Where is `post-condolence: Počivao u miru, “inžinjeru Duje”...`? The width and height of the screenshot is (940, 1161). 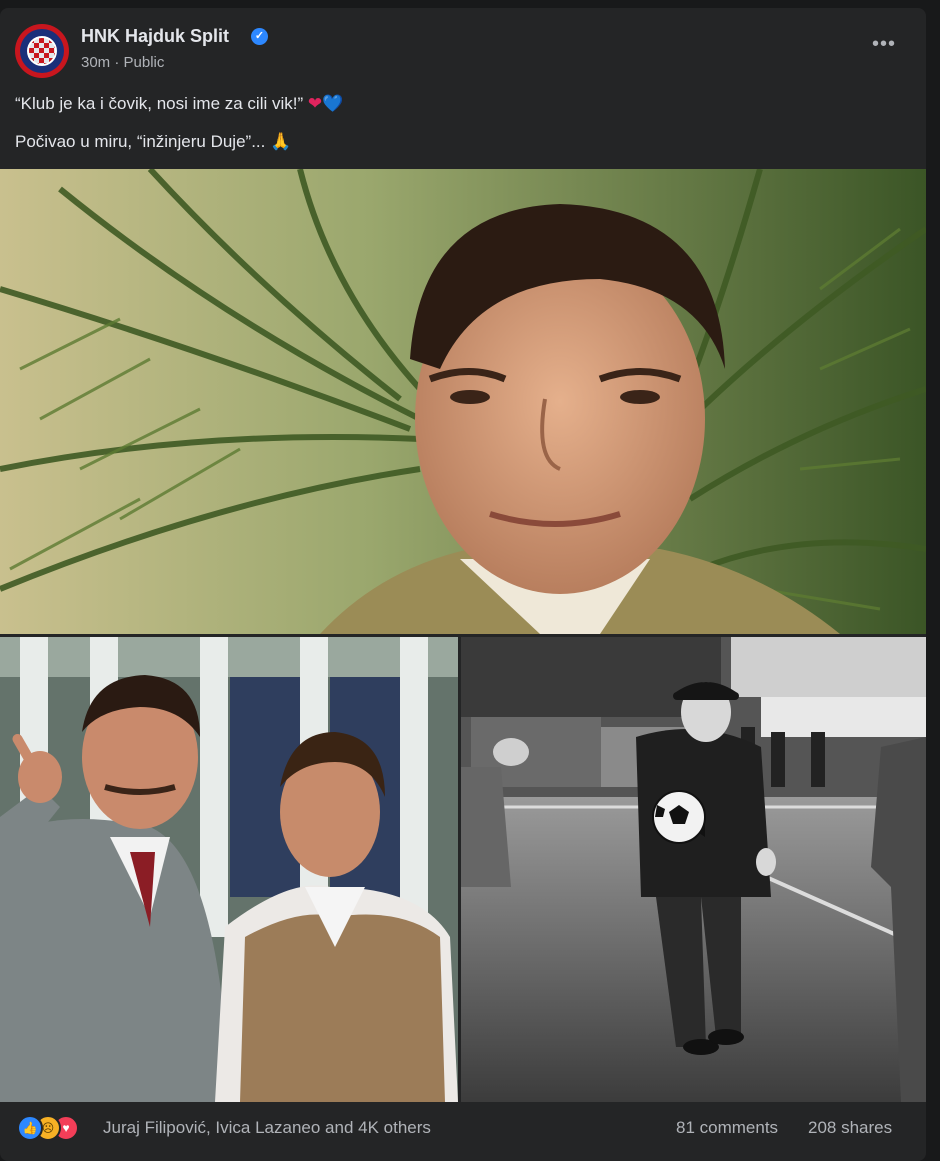
post-condolence: Počivao u miru, “inžinjeru Duje”... is located at coordinates (140, 141).